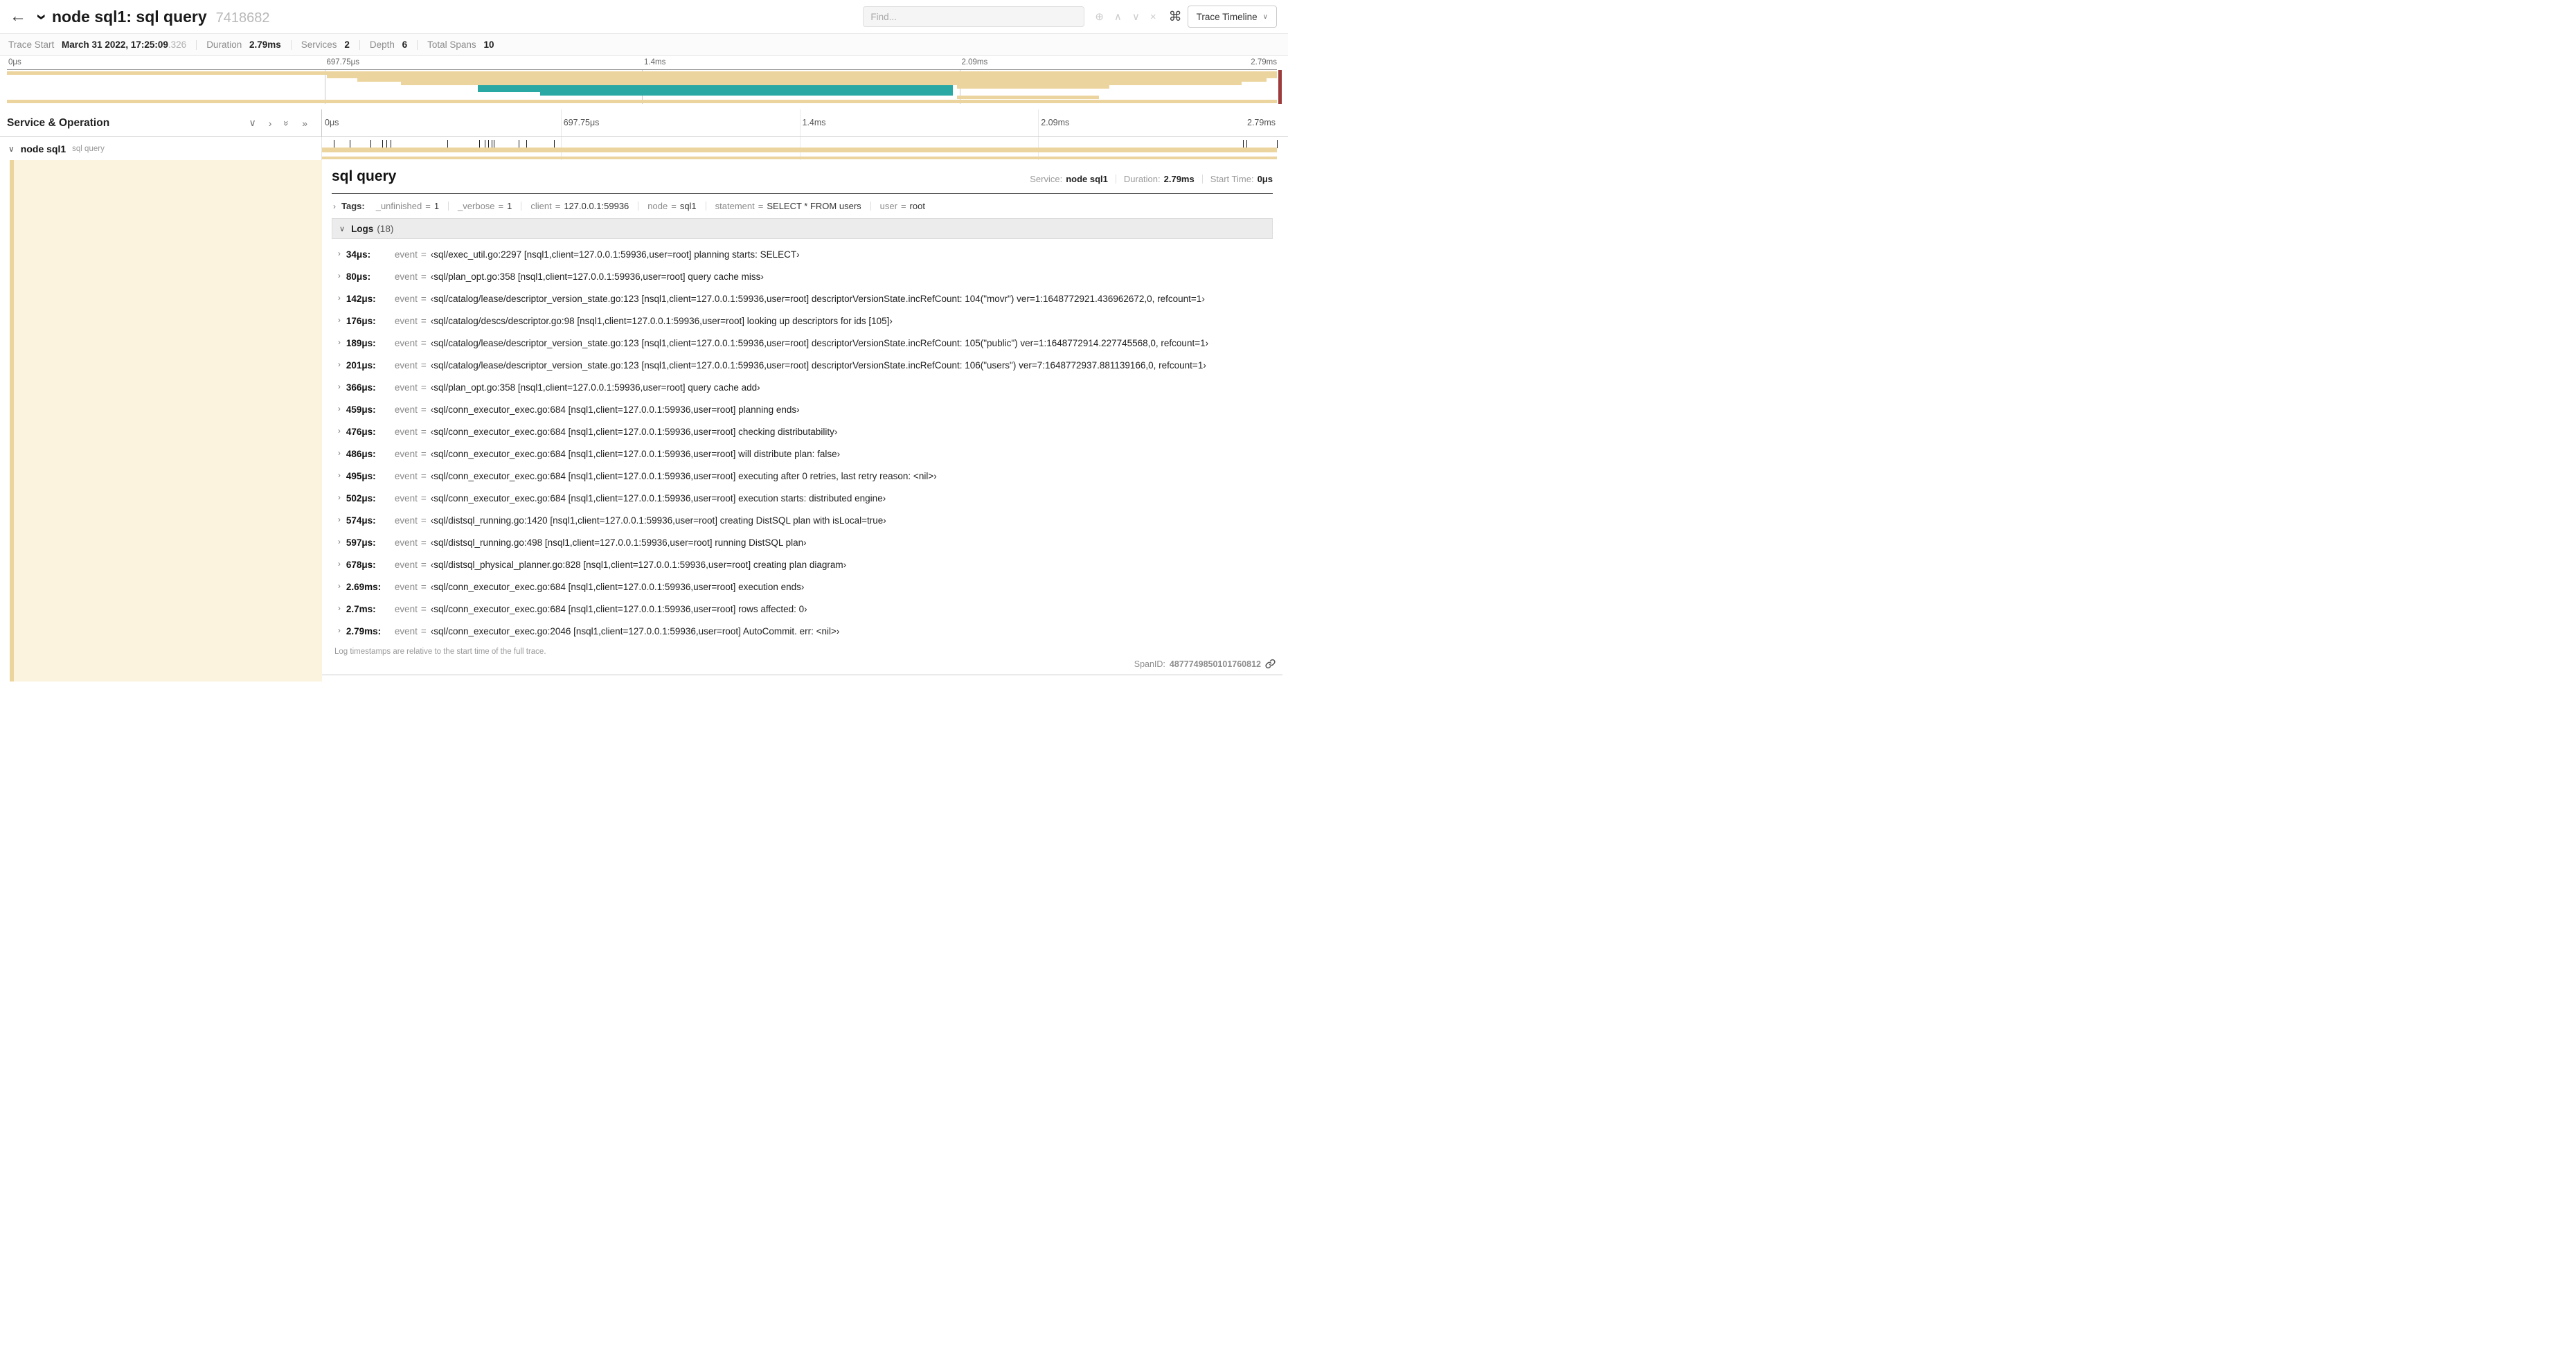 The image size is (2576, 1363). I want to click on log-timestamp: 678μs:, so click(361, 564).